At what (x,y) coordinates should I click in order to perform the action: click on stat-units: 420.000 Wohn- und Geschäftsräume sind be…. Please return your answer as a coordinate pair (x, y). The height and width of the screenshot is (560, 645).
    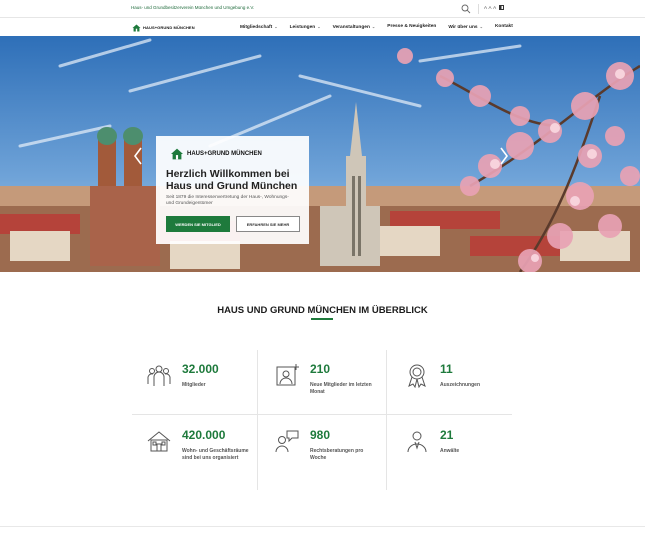
    Looking at the image, I should click on (196, 449).